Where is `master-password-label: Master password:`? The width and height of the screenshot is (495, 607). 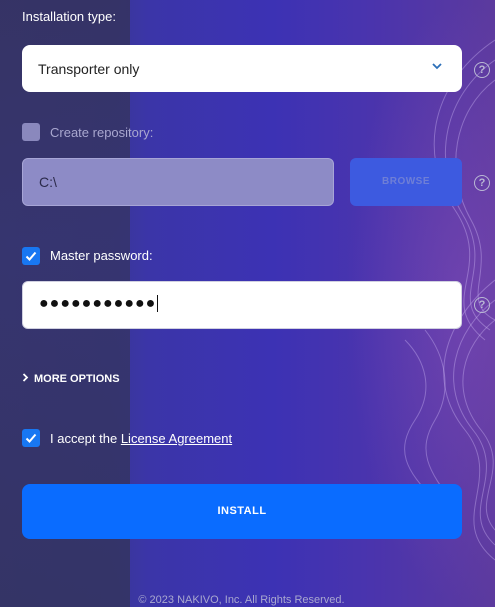 master-password-label: Master password: is located at coordinates (101, 255).